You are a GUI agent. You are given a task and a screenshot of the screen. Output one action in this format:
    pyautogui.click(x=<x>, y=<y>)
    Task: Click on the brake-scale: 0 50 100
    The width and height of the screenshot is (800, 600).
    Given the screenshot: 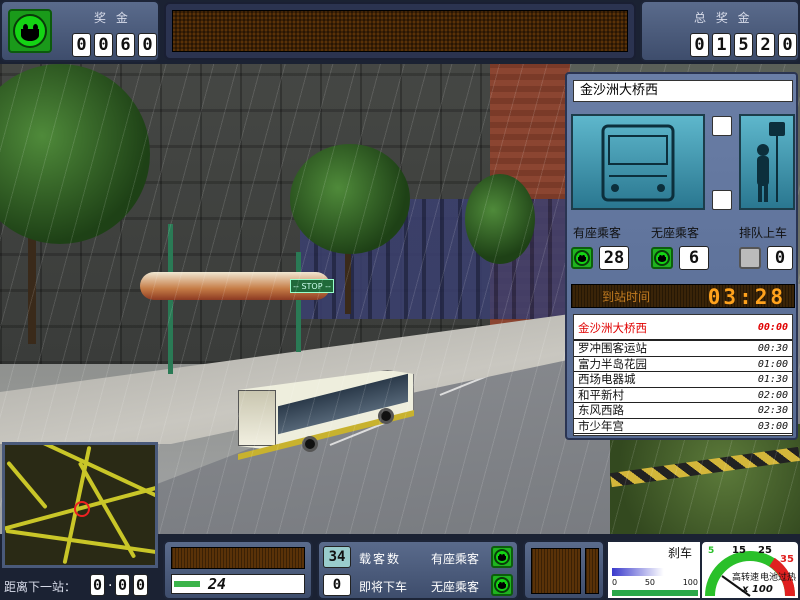 What is the action you would take?
    pyautogui.click(x=655, y=582)
    